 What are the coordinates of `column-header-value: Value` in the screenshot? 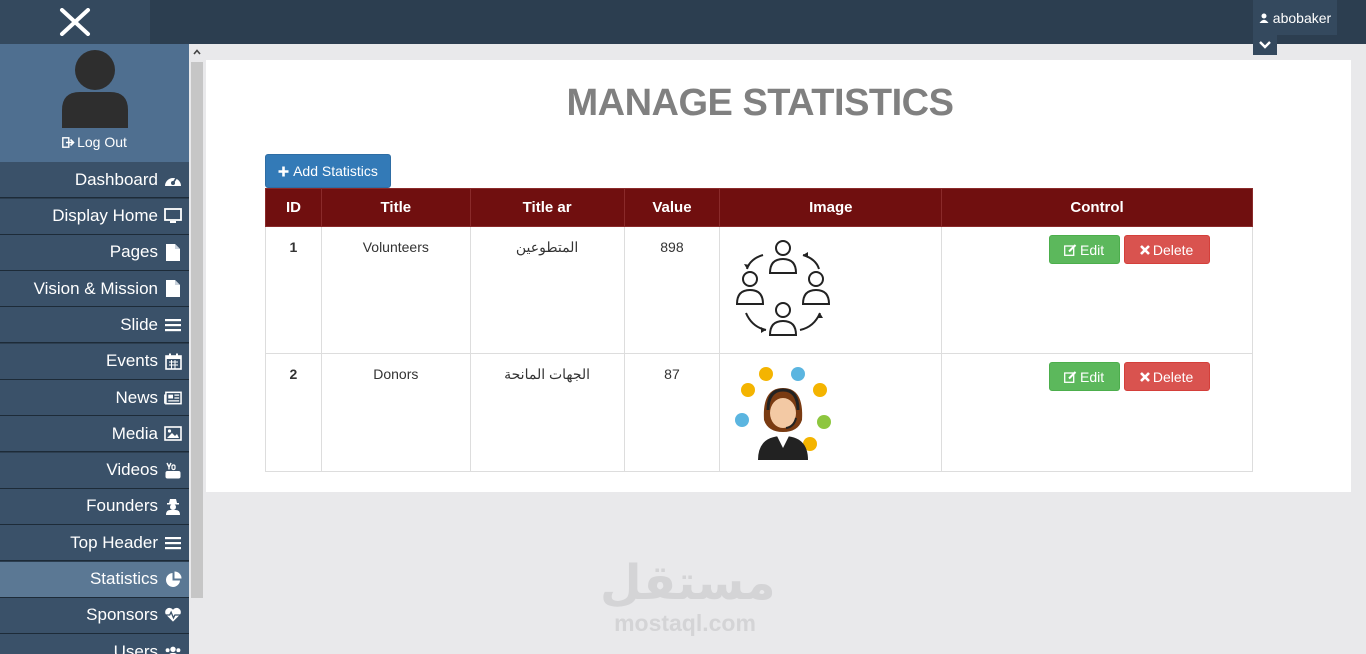 It's located at (672, 207).